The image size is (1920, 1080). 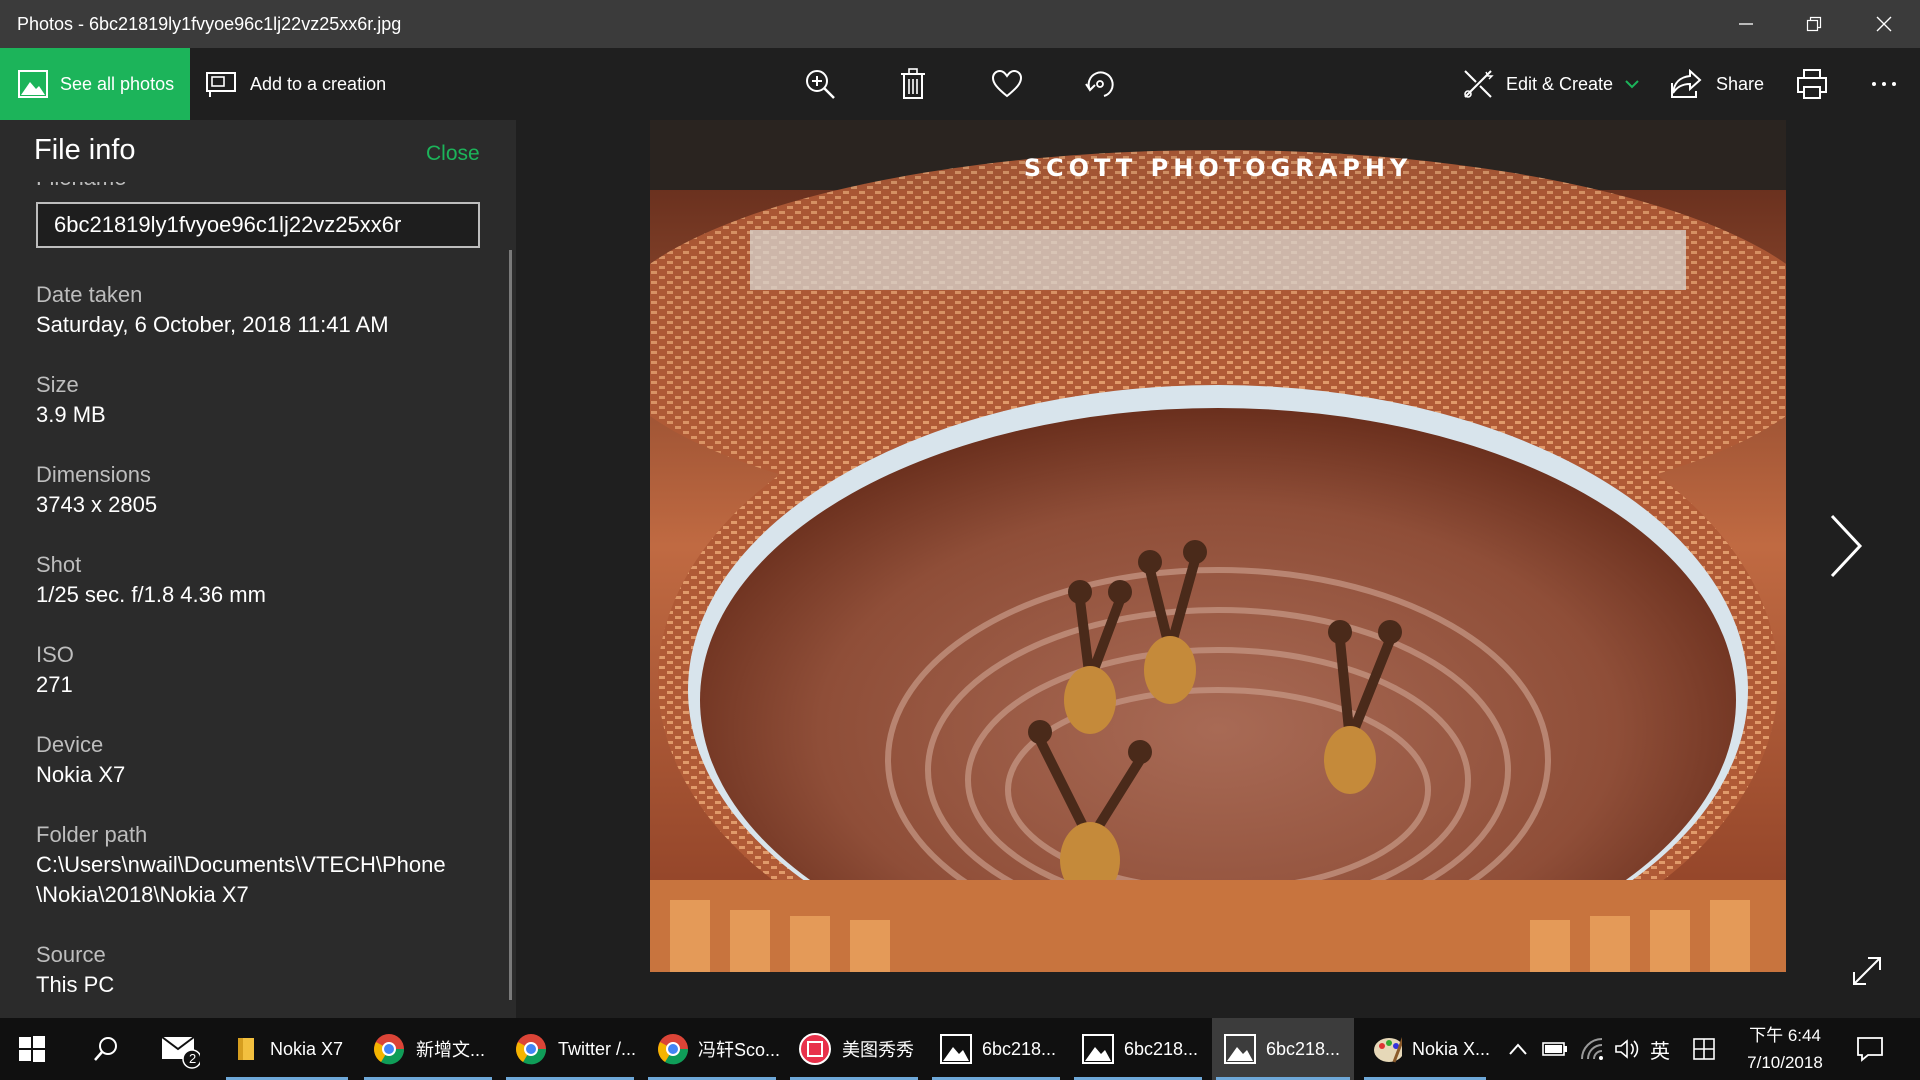 What do you see at coordinates (106, 1049) in the screenshot?
I see `search-button` at bounding box center [106, 1049].